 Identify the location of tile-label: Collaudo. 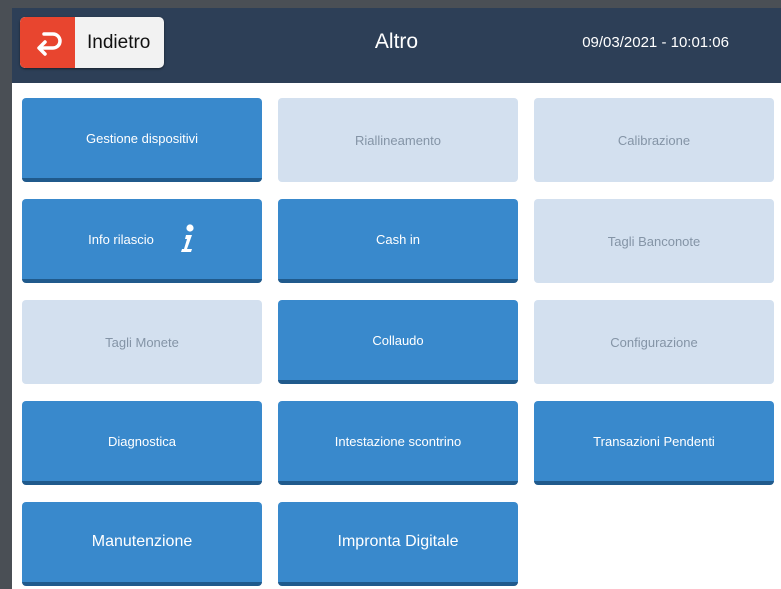
(398, 340).